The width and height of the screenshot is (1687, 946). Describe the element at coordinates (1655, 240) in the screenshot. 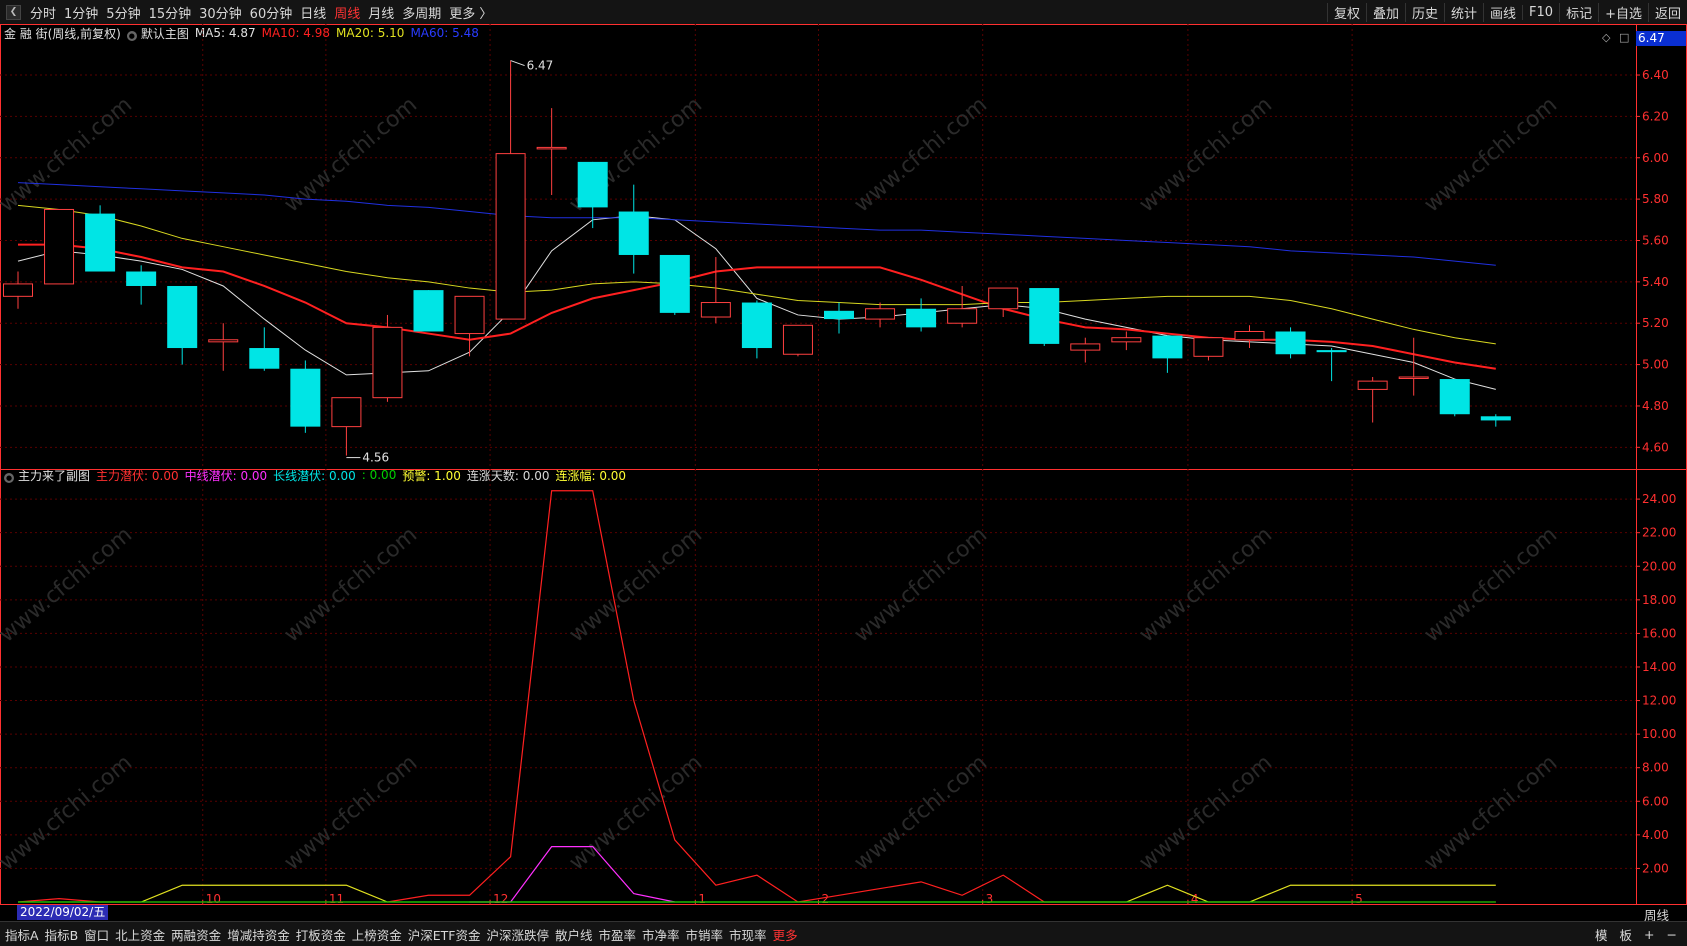

I see `main-y-tick-label: 5.60` at that location.